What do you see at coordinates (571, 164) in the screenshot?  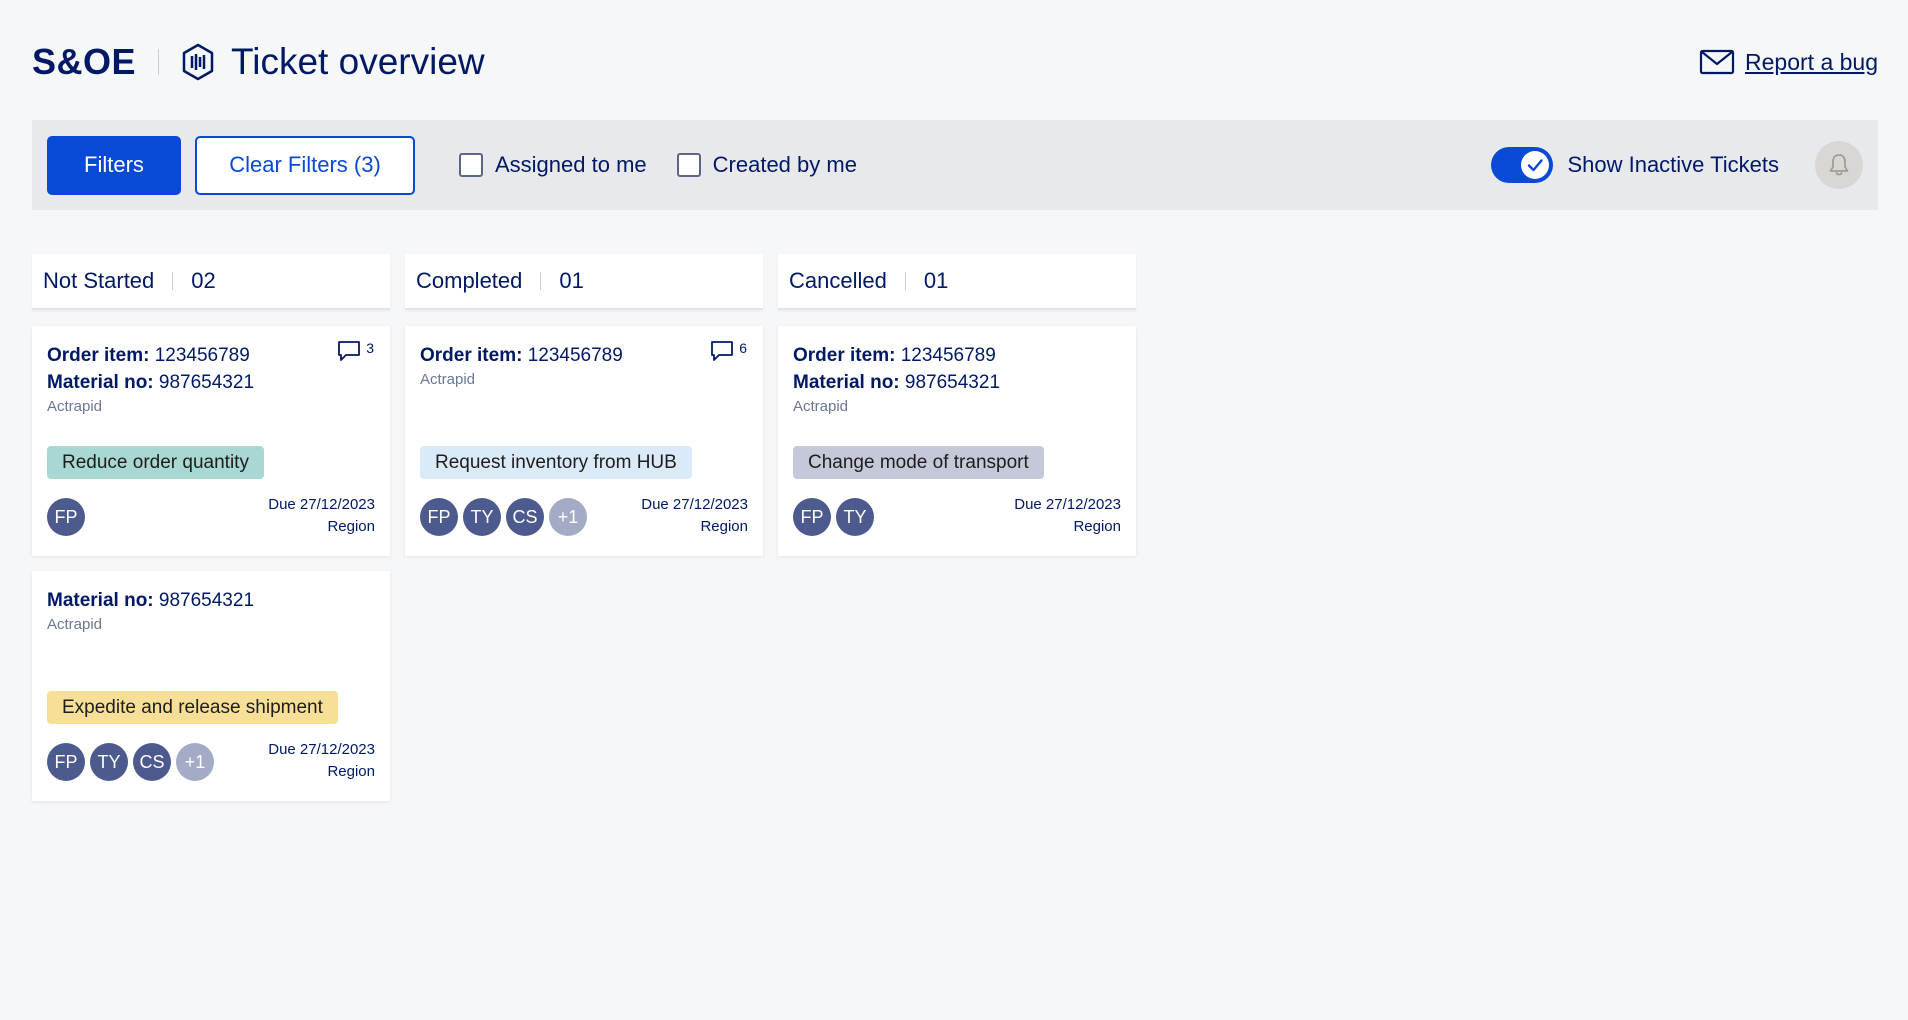 I see `assigned-to-me-label: Assigned to me` at bounding box center [571, 164].